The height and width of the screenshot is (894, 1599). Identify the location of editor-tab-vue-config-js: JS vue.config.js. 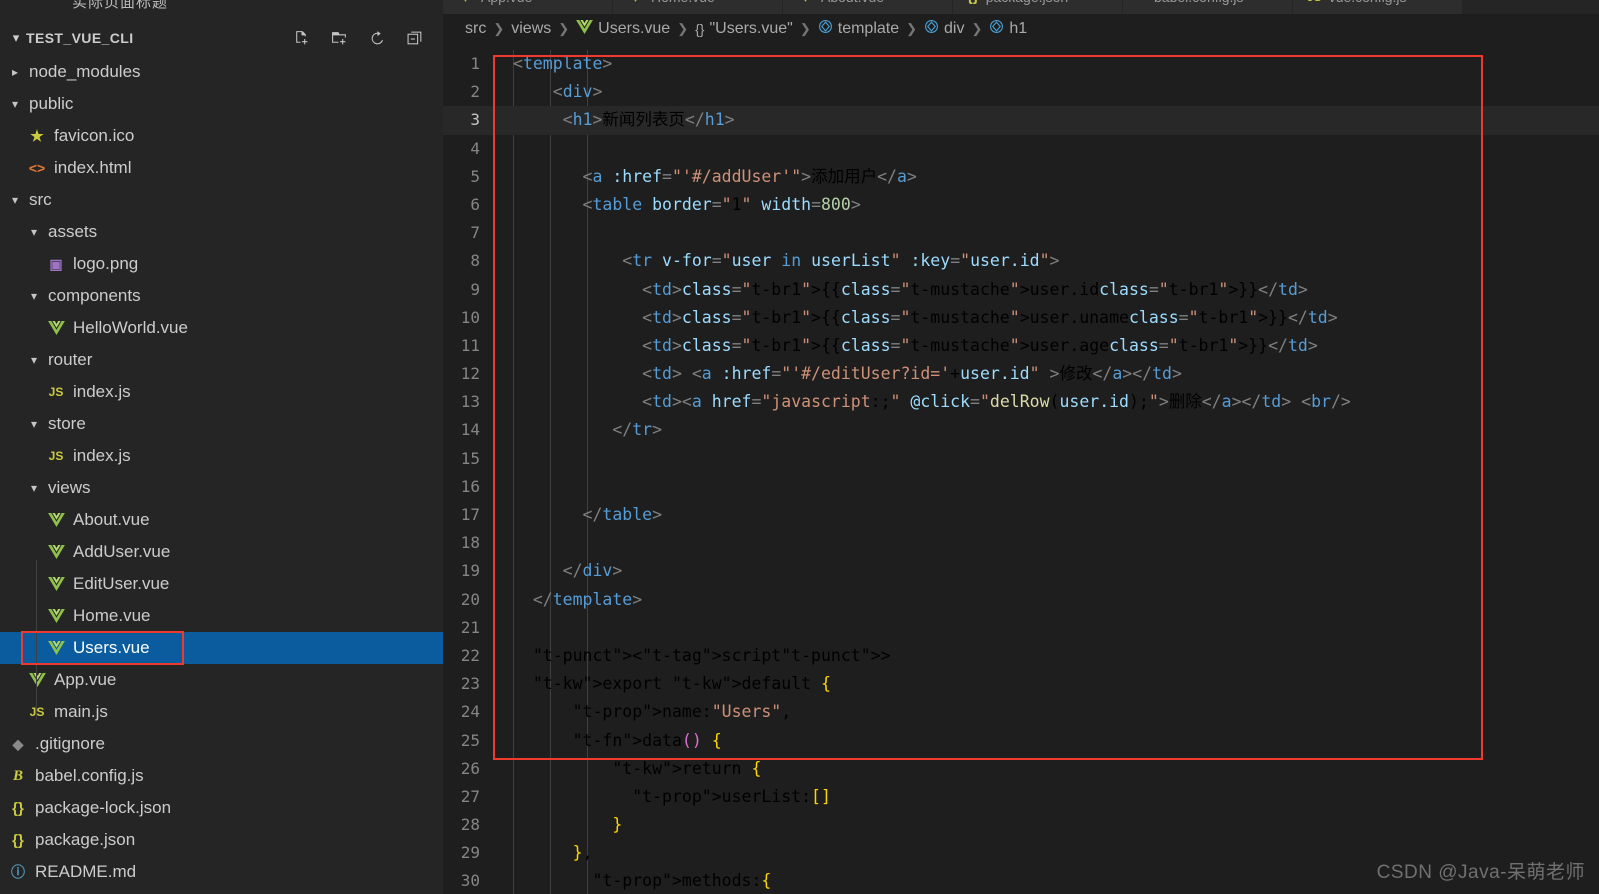
(1378, 7).